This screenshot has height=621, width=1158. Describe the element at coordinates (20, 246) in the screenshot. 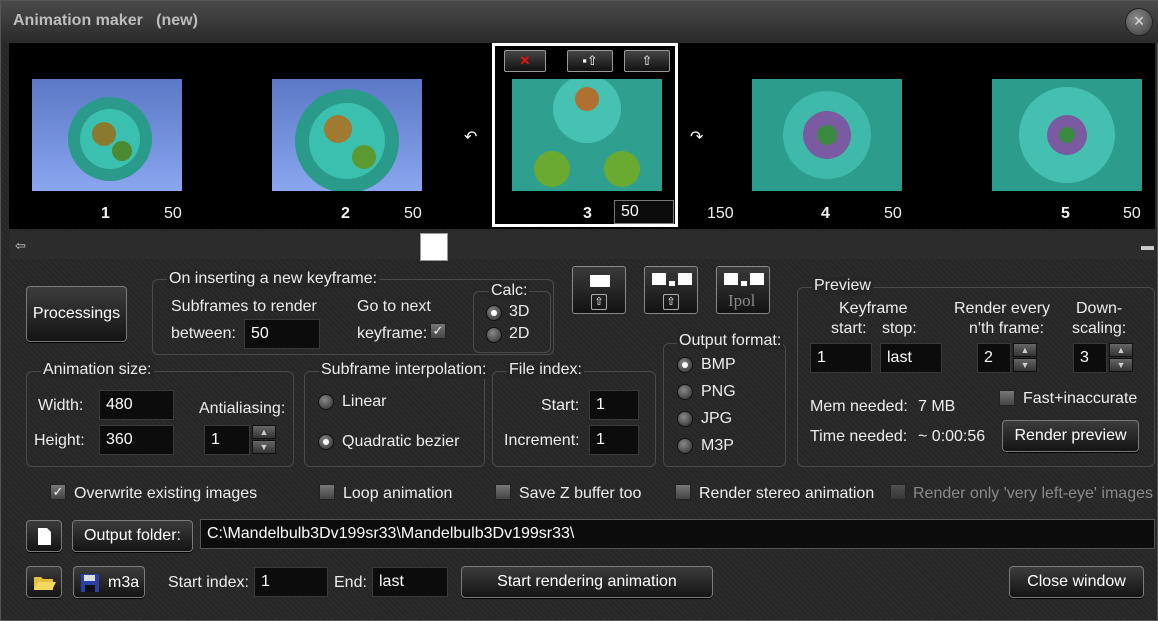

I see `scroll-left-icon: ⇦` at that location.